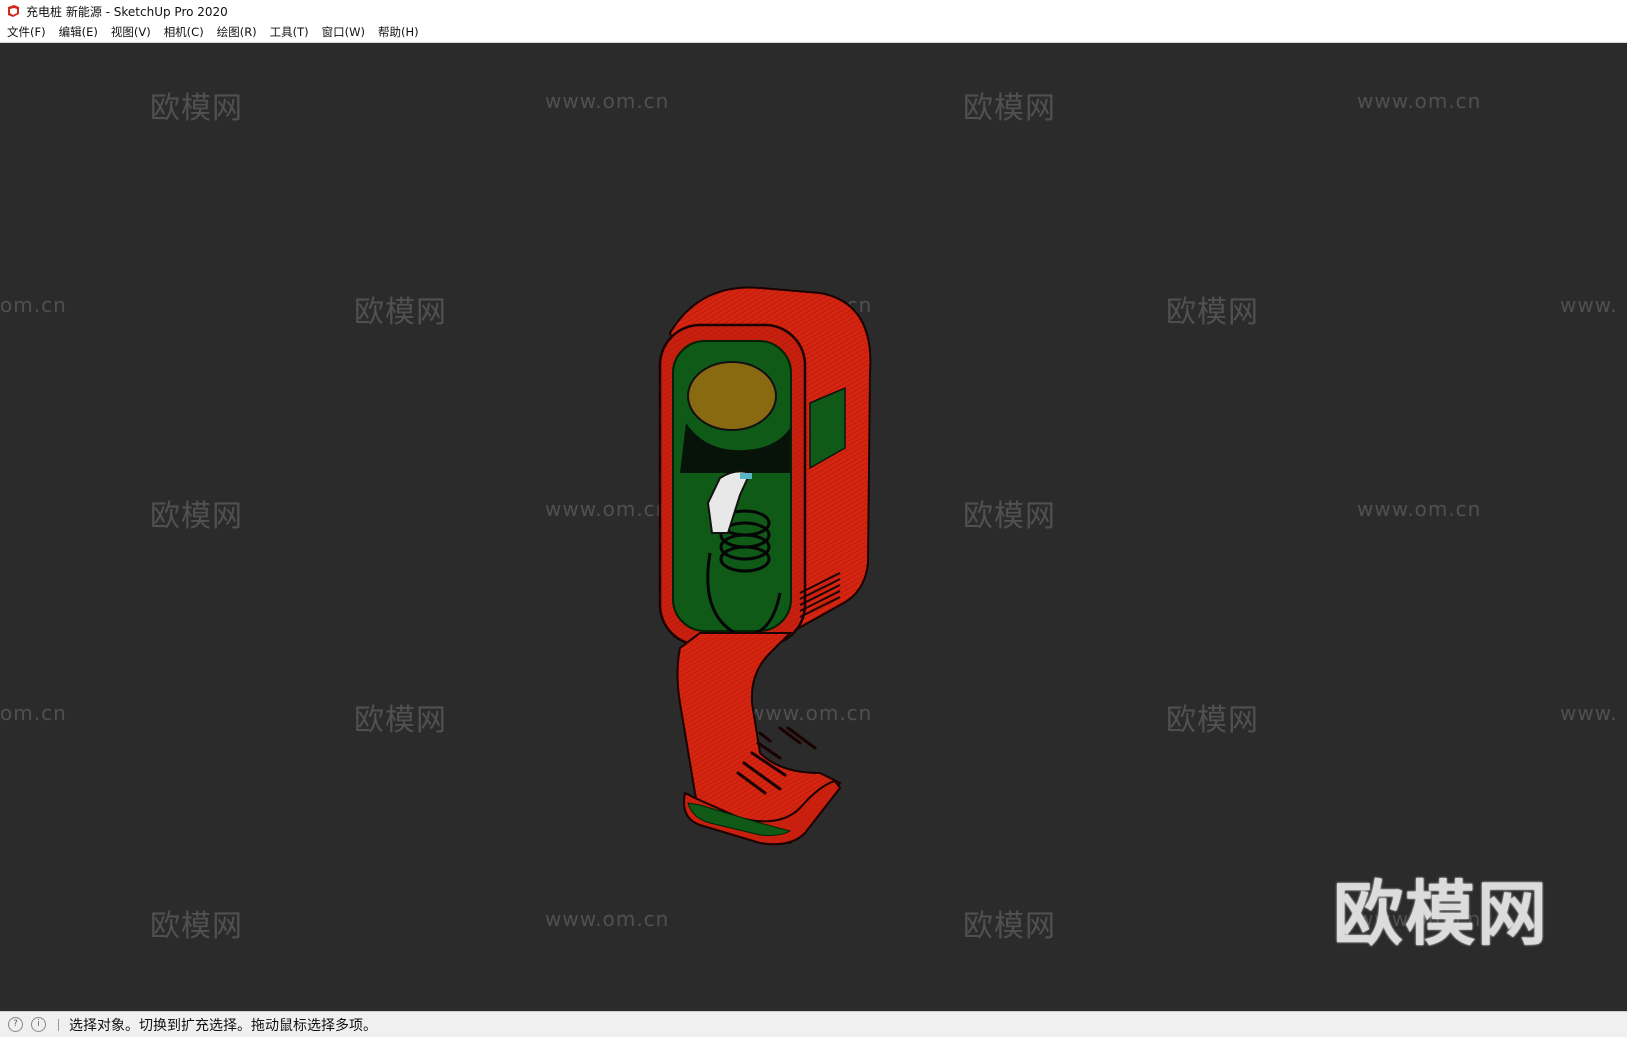  I want to click on menu-tools: 工具(T), so click(289, 32).